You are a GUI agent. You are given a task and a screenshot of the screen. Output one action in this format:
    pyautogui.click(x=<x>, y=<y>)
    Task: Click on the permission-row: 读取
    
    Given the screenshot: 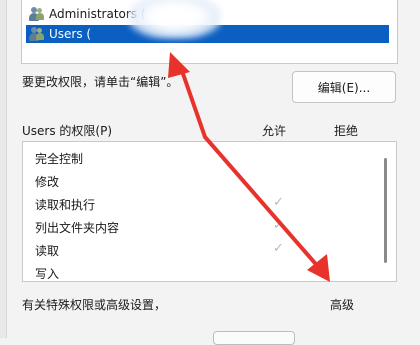 What is the action you would take?
    pyautogui.click(x=47, y=251)
    